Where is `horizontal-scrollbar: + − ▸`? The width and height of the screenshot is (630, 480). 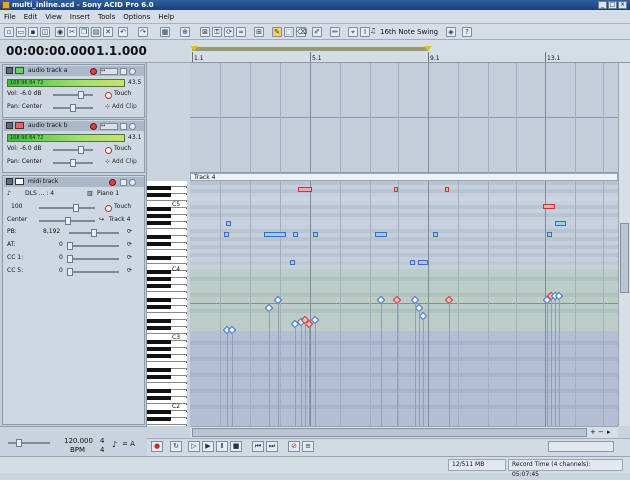
horizontal-scrollbar: + − ▸ is located at coordinates (404, 432).